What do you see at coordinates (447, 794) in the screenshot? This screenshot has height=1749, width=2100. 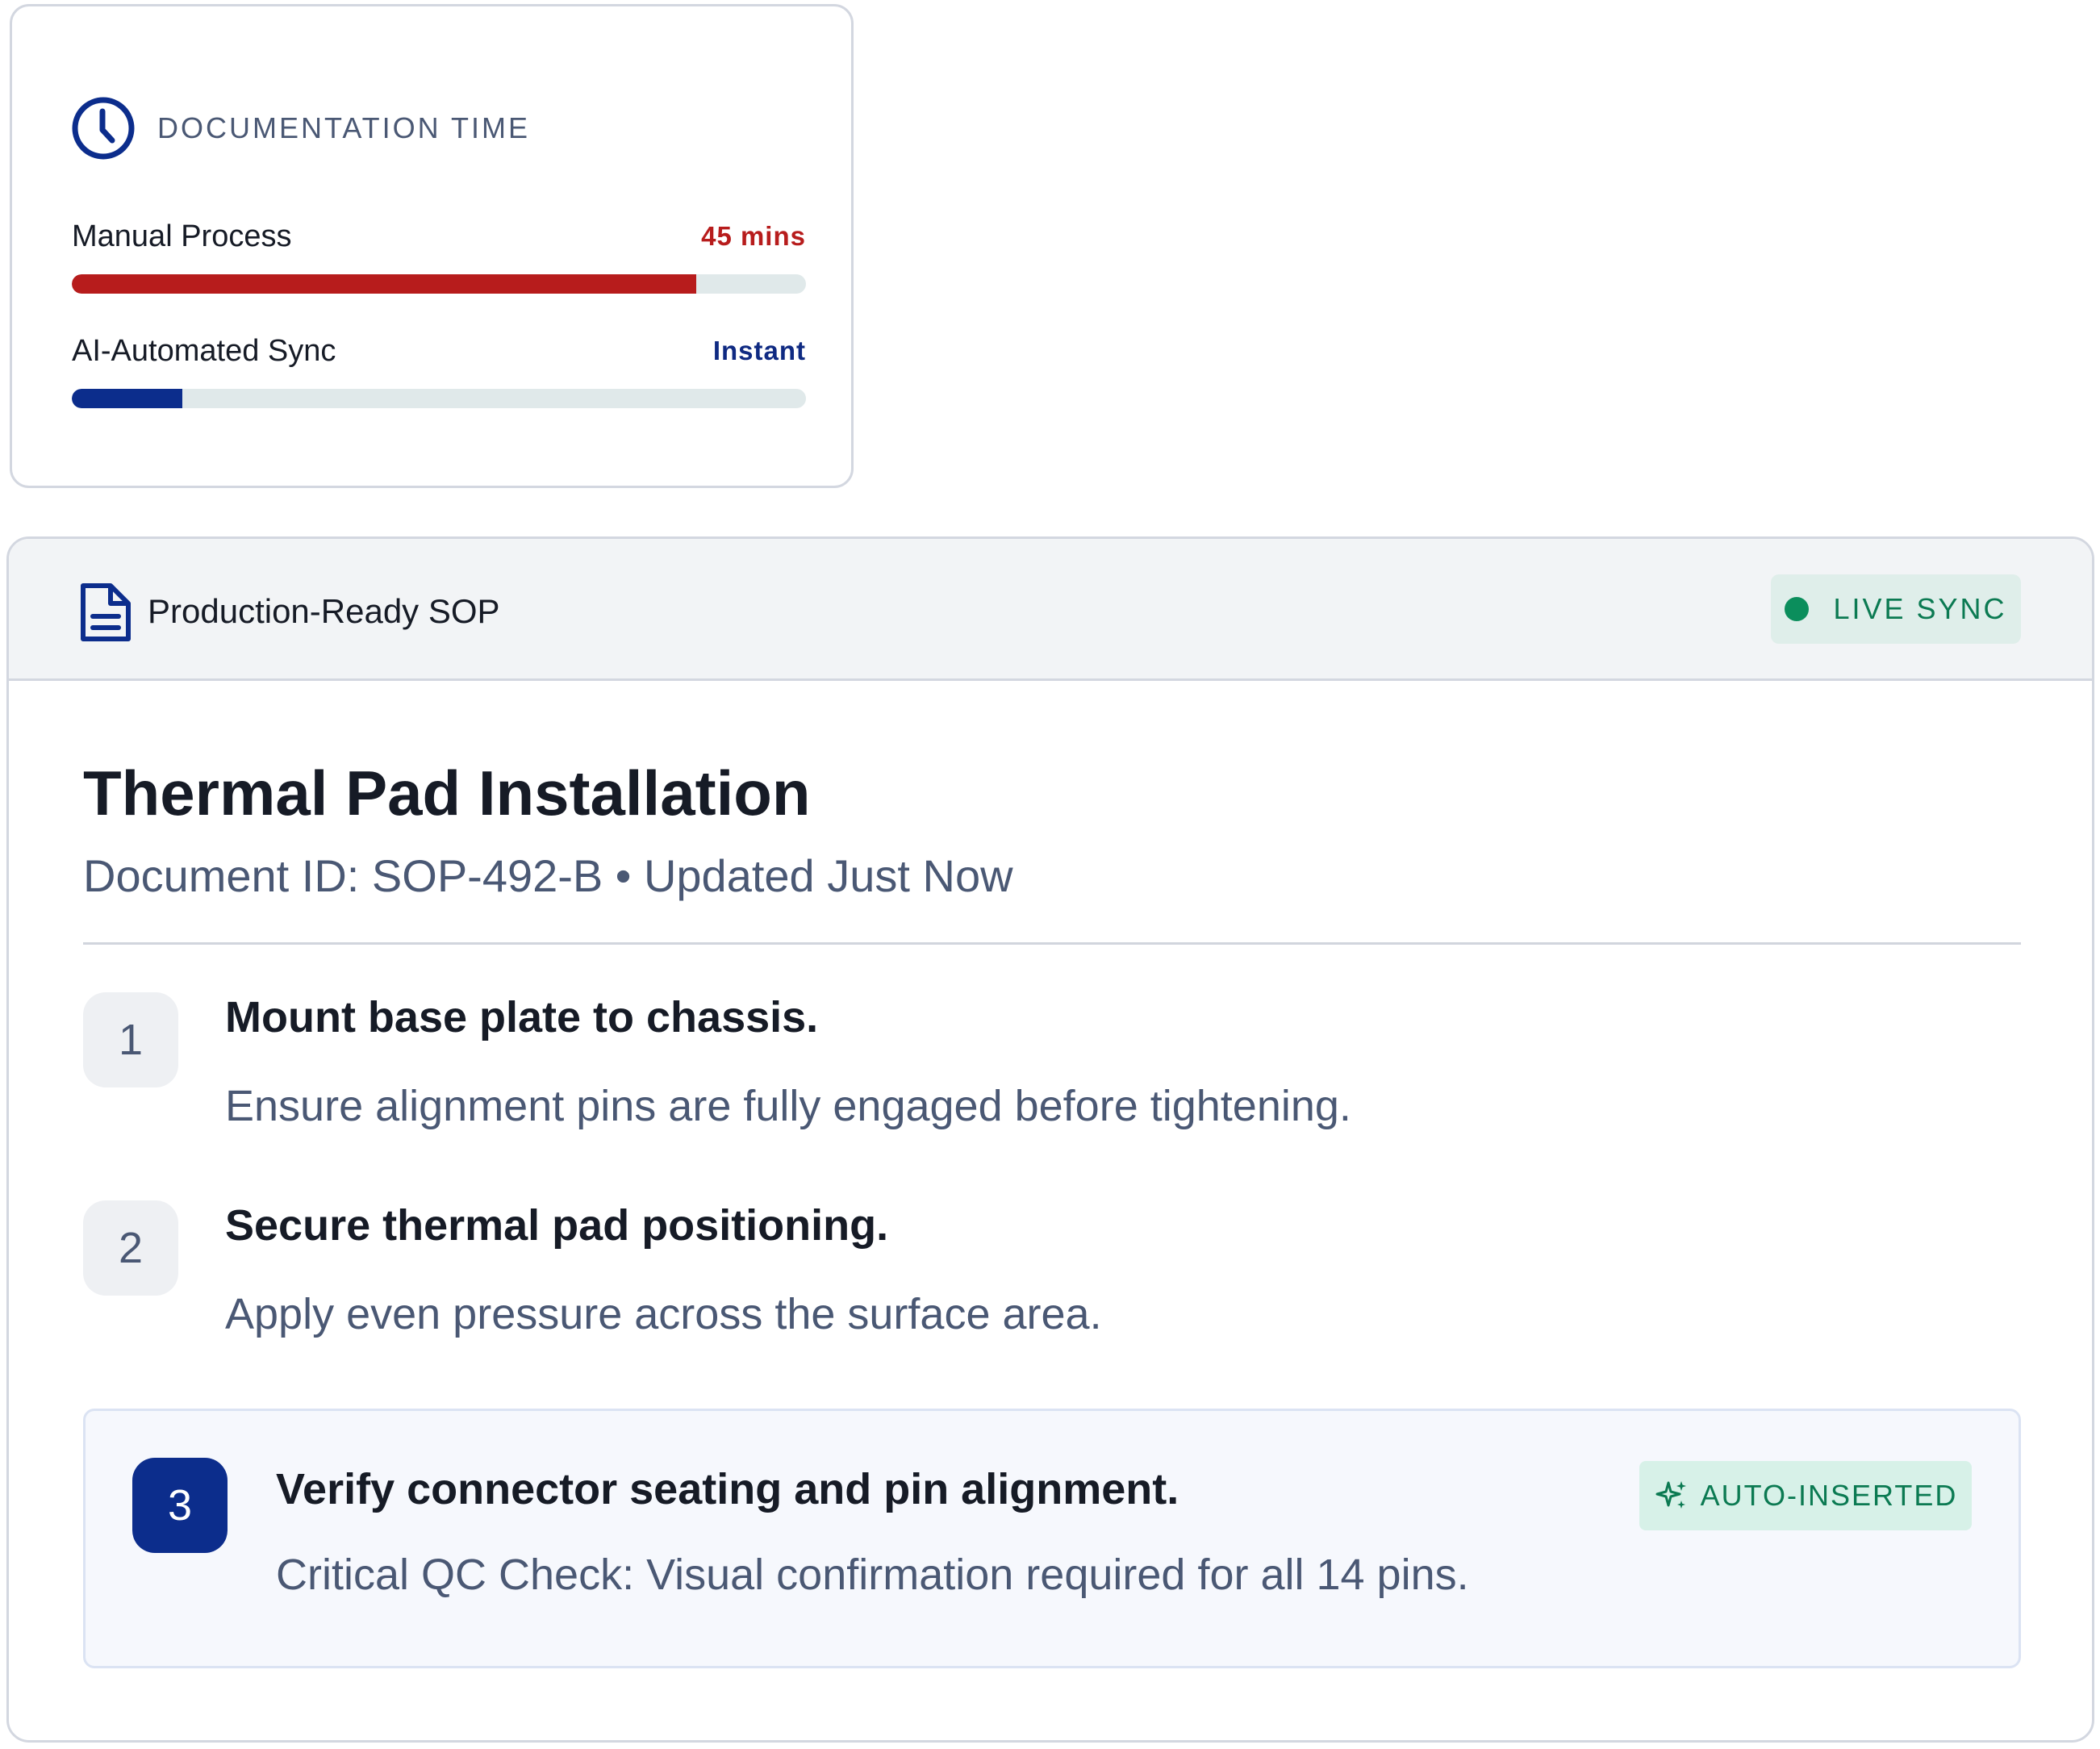 I see `document-title: Thermal Pad Installation` at bounding box center [447, 794].